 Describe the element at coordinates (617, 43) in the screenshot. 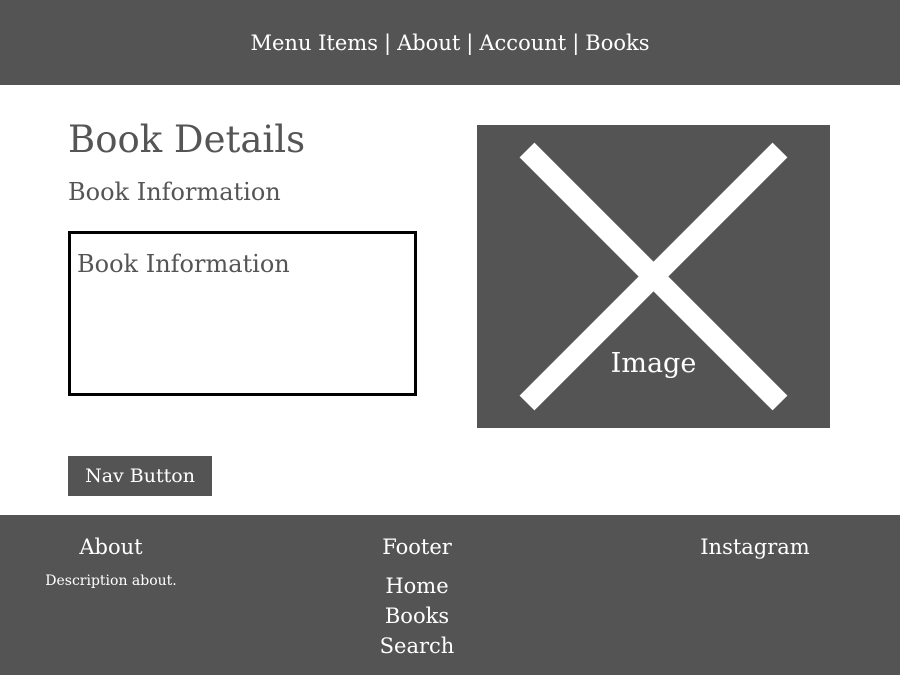

I see `nav-link-books: Books` at that location.